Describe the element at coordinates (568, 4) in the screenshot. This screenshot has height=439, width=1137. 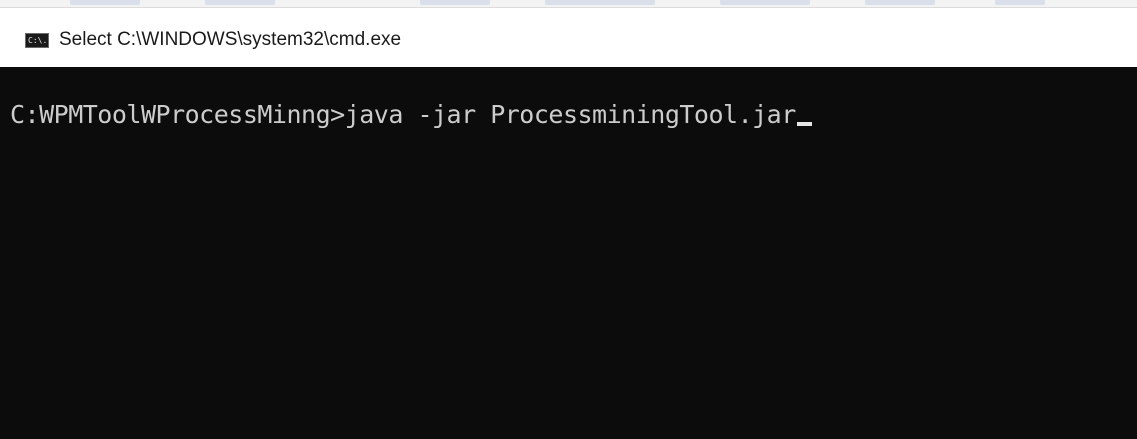
I see `background-app-ribbon-edge` at that location.